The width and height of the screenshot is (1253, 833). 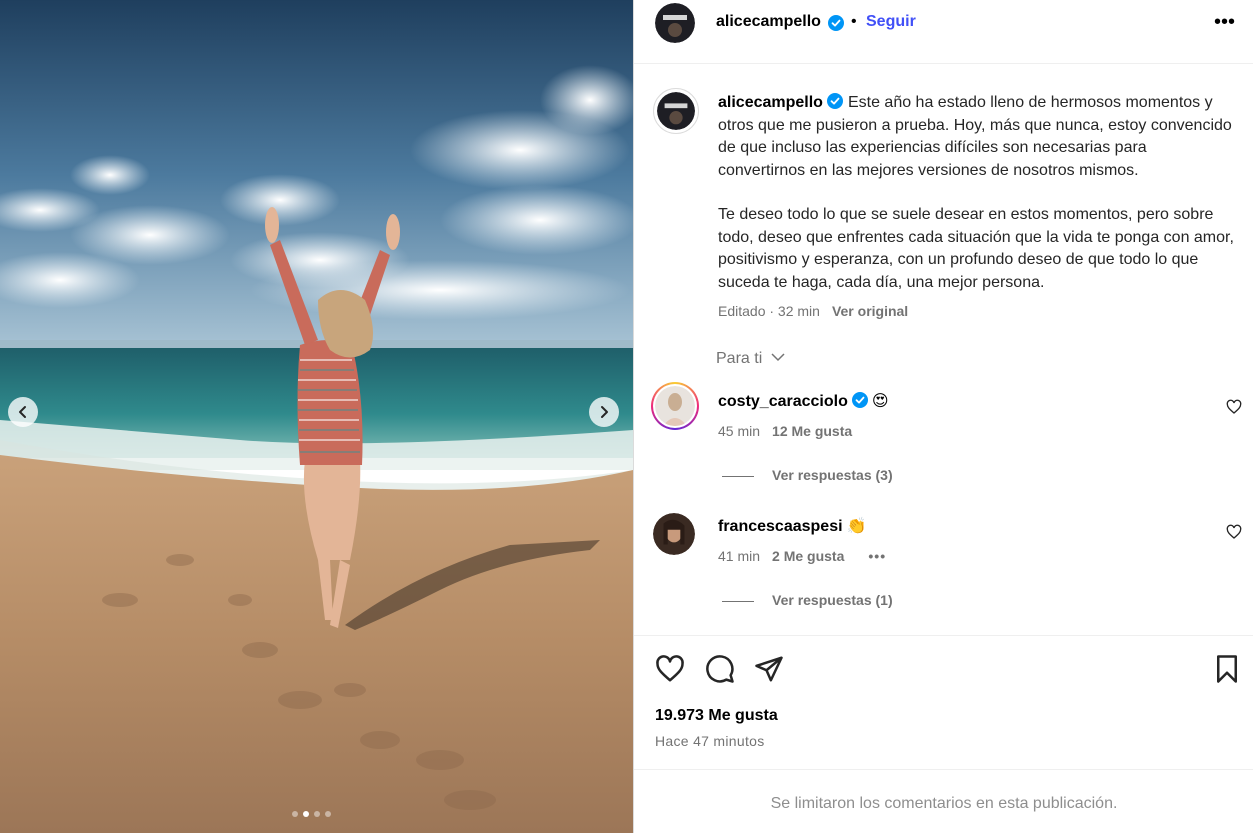 I want to click on commenter-username: francescaaspesi 👏, so click(x=792, y=526).